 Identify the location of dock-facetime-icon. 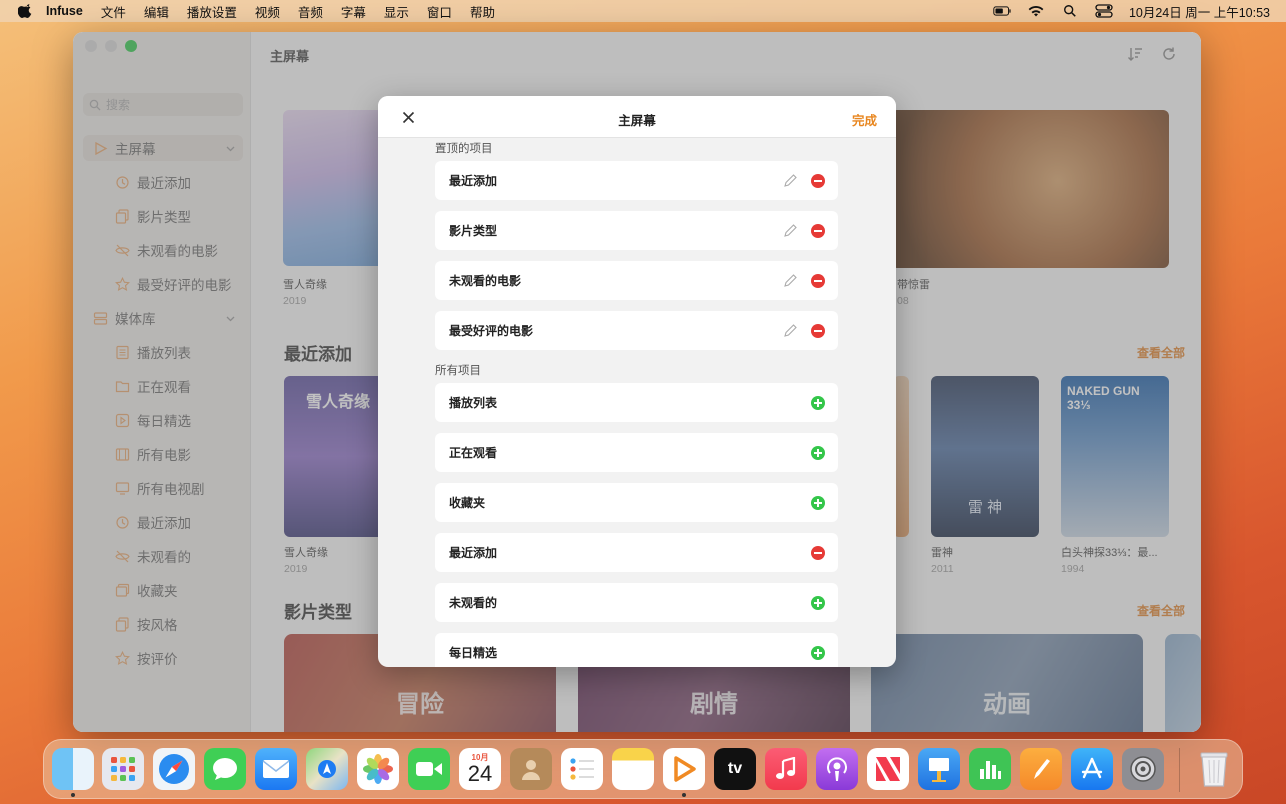
(429, 769).